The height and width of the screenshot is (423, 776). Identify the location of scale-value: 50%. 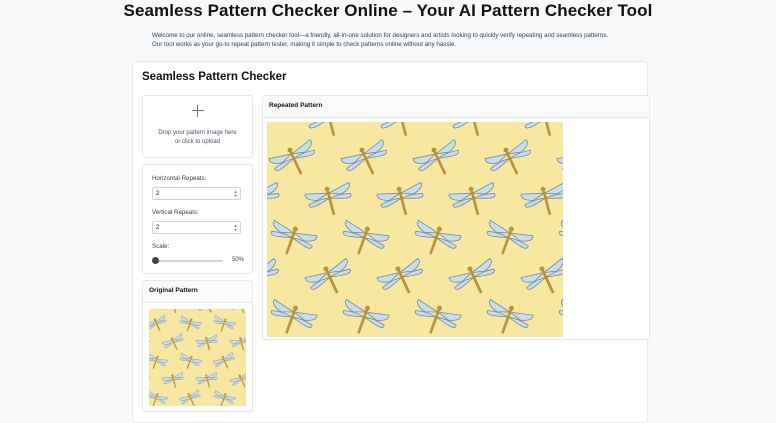
(238, 260).